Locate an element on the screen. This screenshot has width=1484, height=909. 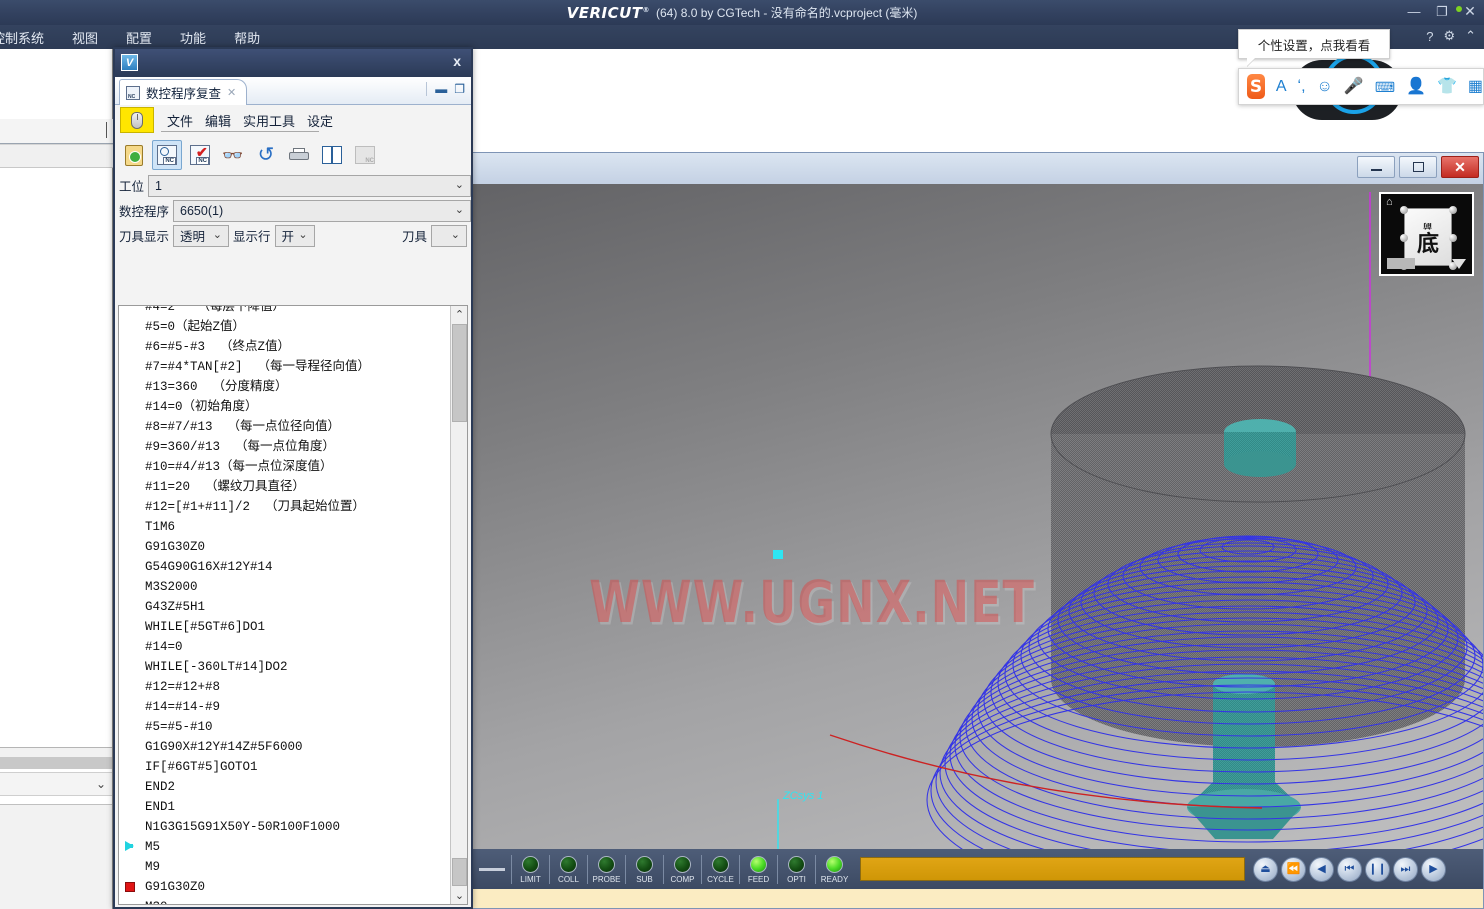
nc-code-line: #5=0（起始Z值） is located at coordinates (284, 327).